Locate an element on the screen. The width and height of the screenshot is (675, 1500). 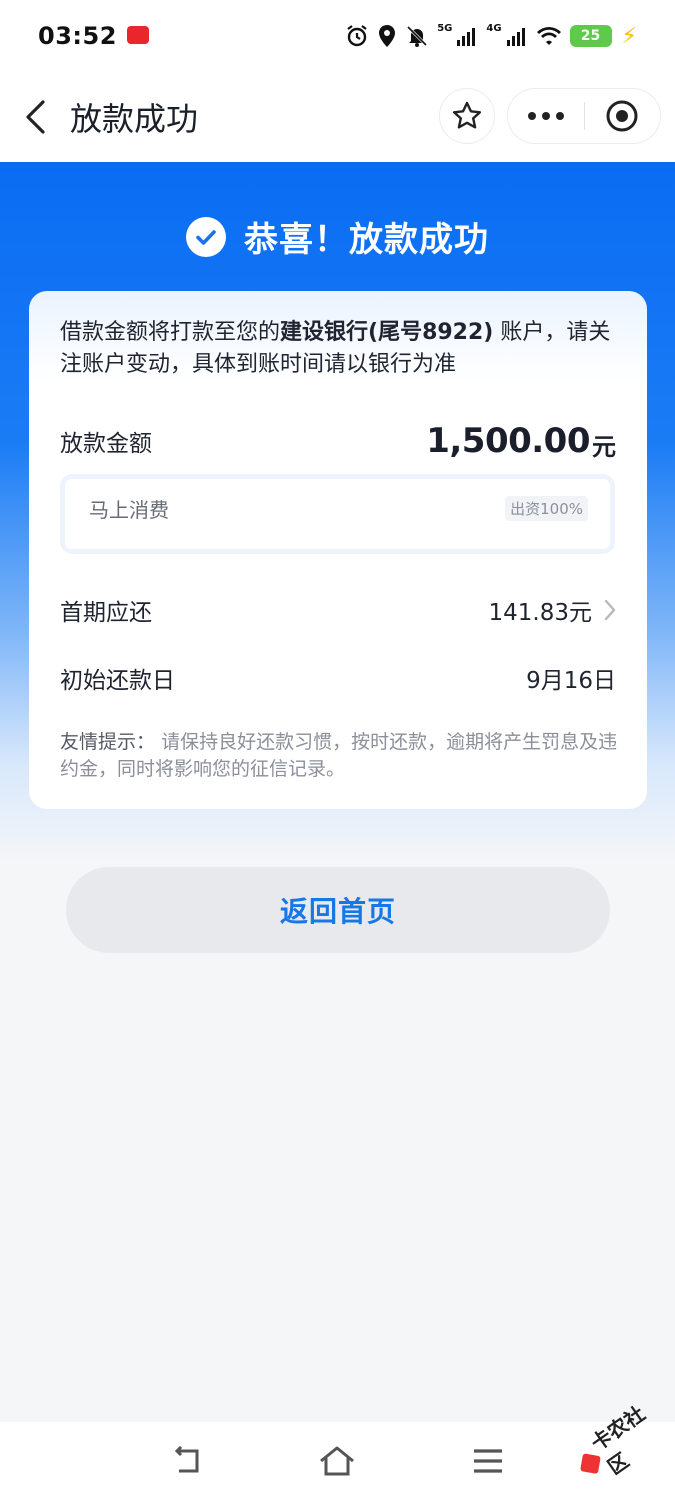
alarm-icon is located at coordinates (357, 36).